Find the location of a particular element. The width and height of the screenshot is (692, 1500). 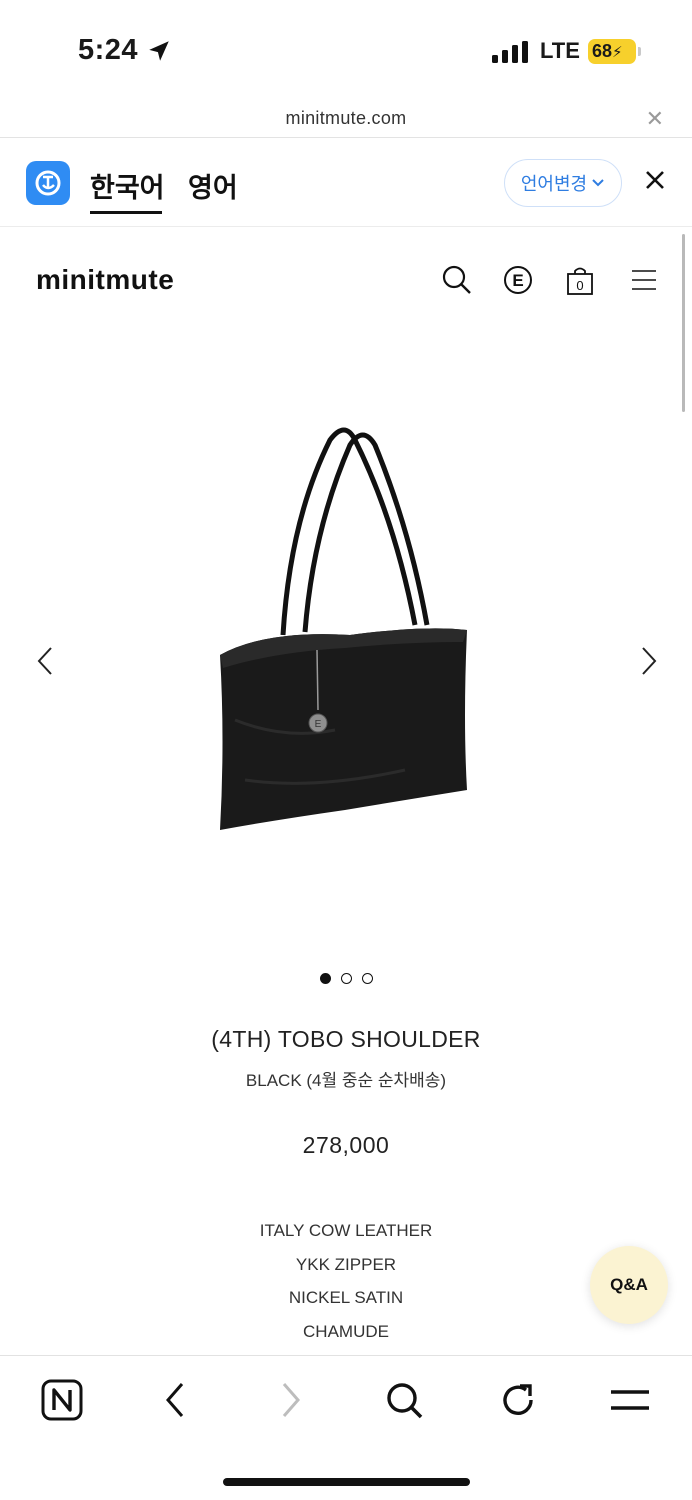

change-language-button: 언어변경 is located at coordinates (563, 183).